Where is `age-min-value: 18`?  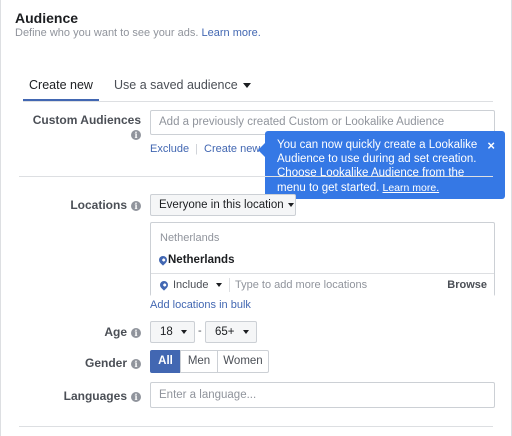
age-min-value: 18 is located at coordinates (166, 332).